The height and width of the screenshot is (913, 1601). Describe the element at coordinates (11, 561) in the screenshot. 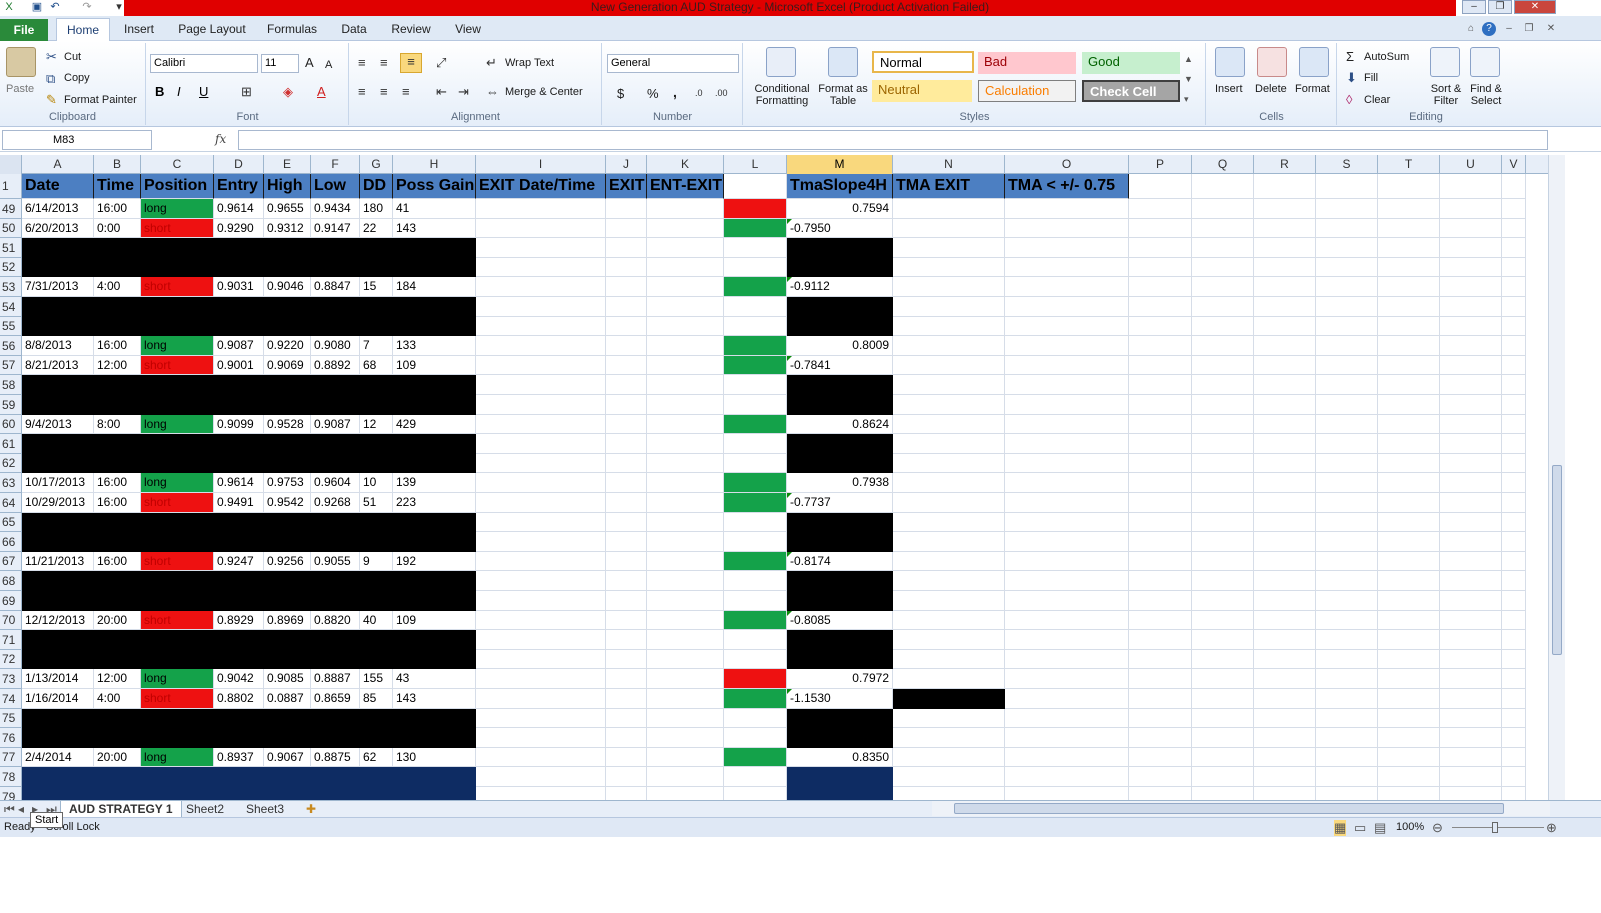

I see `row-header: 67` at that location.